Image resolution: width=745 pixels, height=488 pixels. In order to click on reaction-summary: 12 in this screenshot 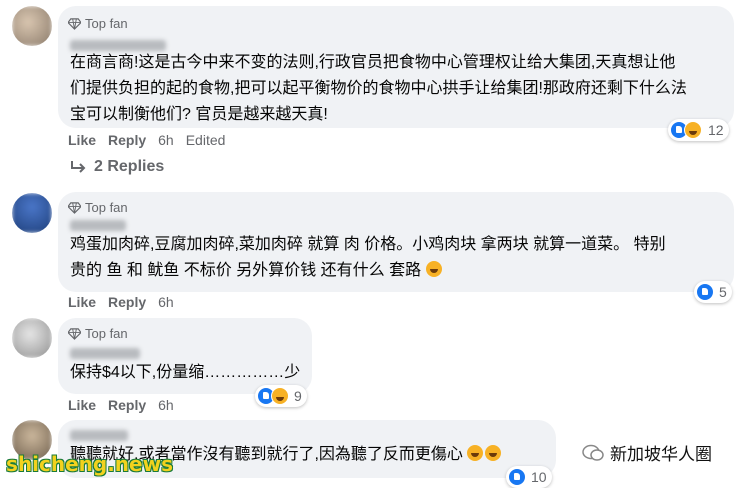, I will do `click(698, 130)`.